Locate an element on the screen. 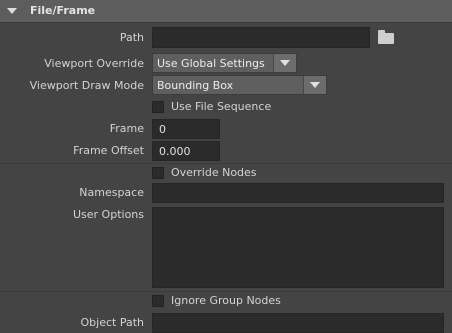  use-file-sequence-checkbox is located at coordinates (158, 107).